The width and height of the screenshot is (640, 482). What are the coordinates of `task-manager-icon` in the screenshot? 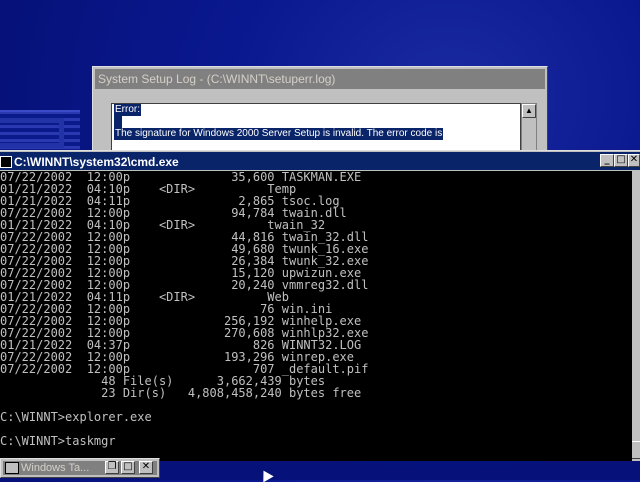 It's located at (12, 468).